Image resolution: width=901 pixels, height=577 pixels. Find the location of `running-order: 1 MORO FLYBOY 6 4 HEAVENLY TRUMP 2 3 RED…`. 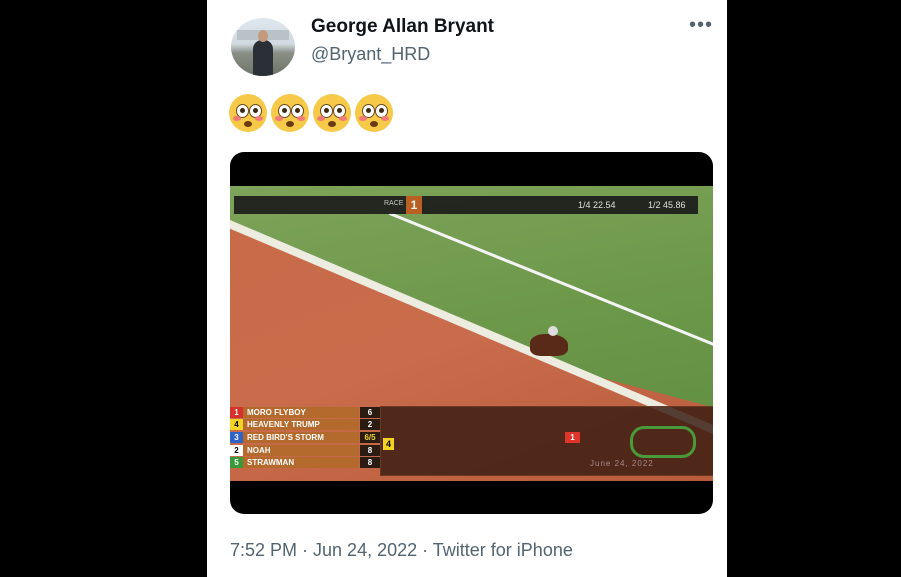

running-order: 1 MORO FLYBOY 6 4 HEAVENLY TRUMP 2 3 RED… is located at coordinates (305, 437).